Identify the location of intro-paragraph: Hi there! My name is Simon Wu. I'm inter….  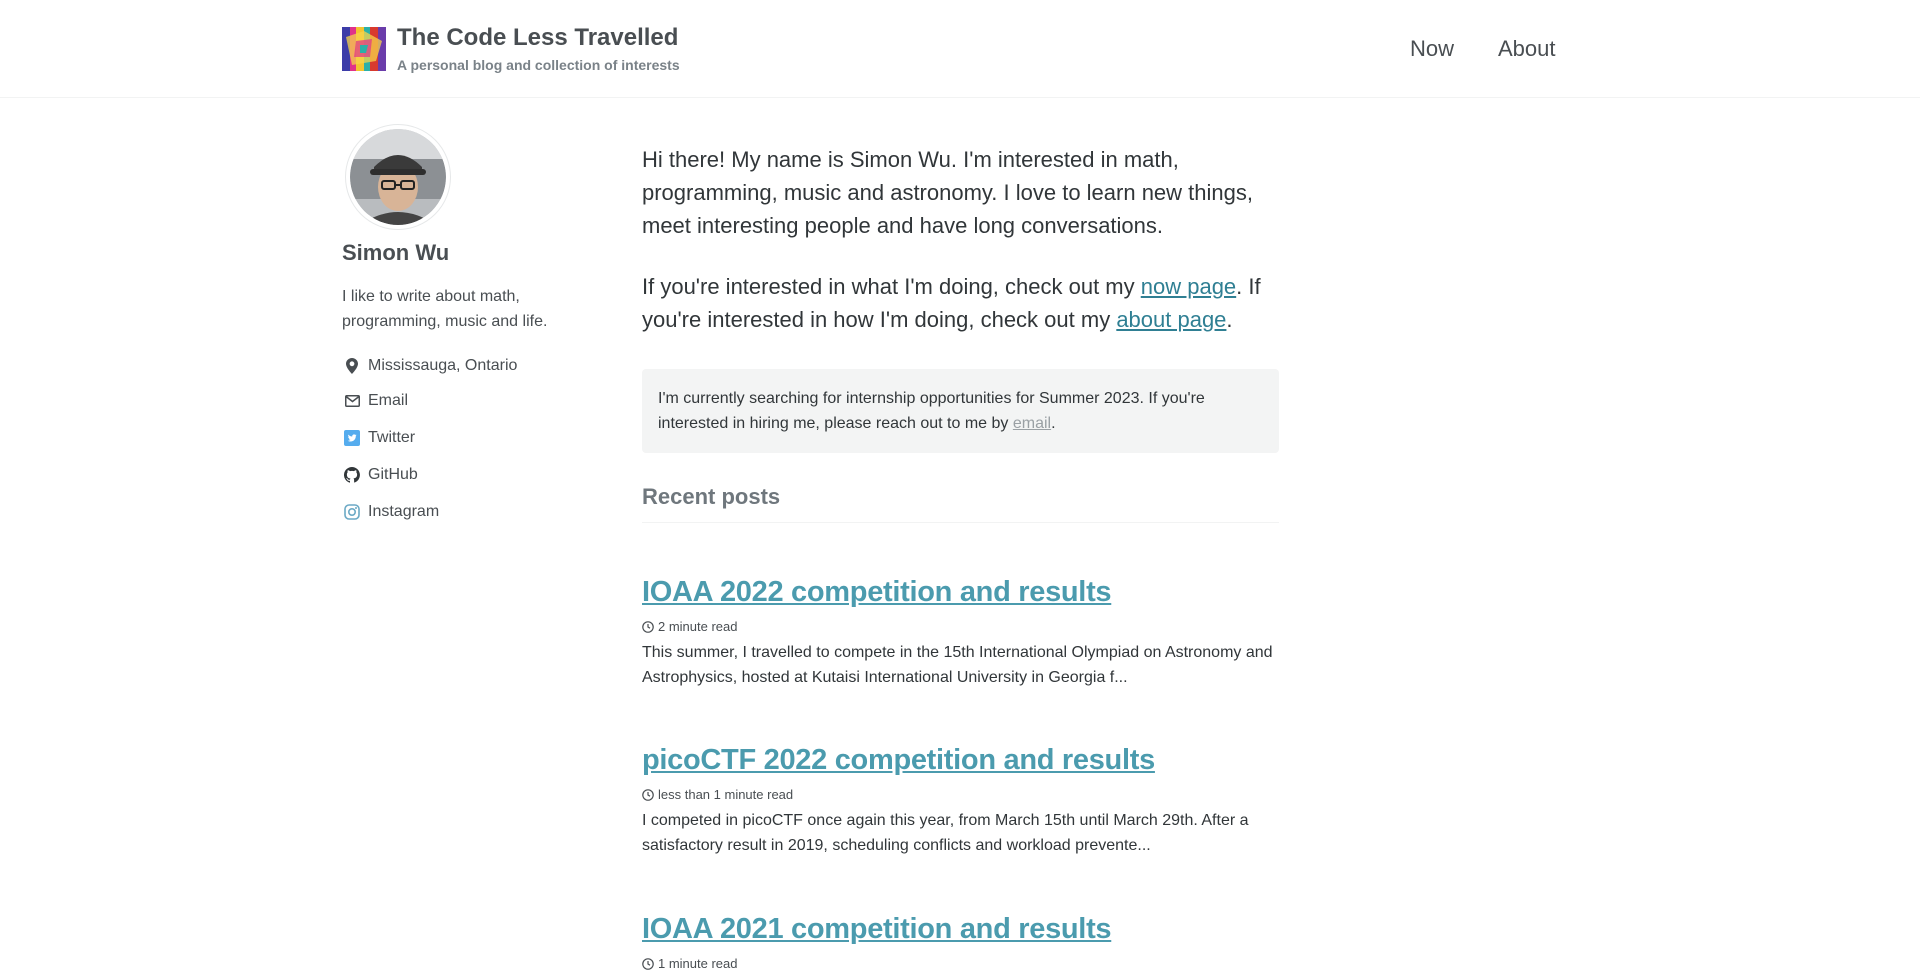
(947, 192).